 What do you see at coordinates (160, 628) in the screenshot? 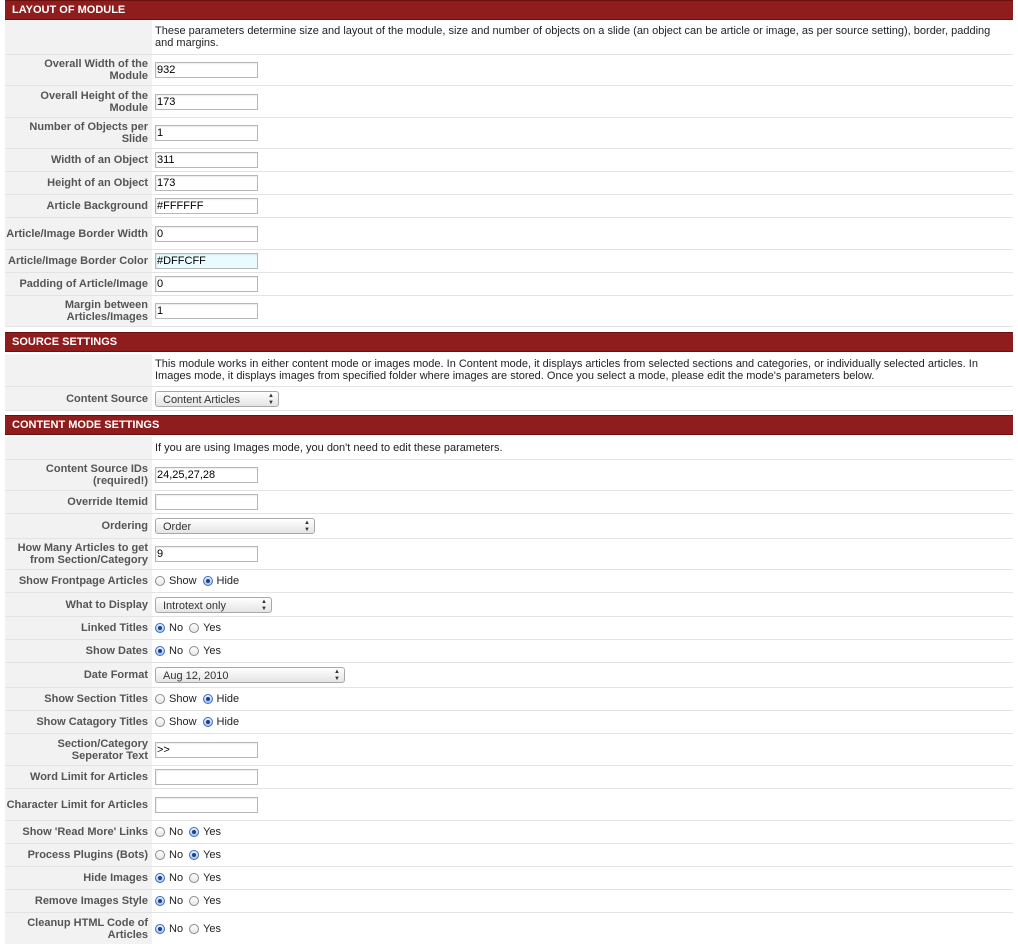
I see `linked-titles-no-radio` at bounding box center [160, 628].